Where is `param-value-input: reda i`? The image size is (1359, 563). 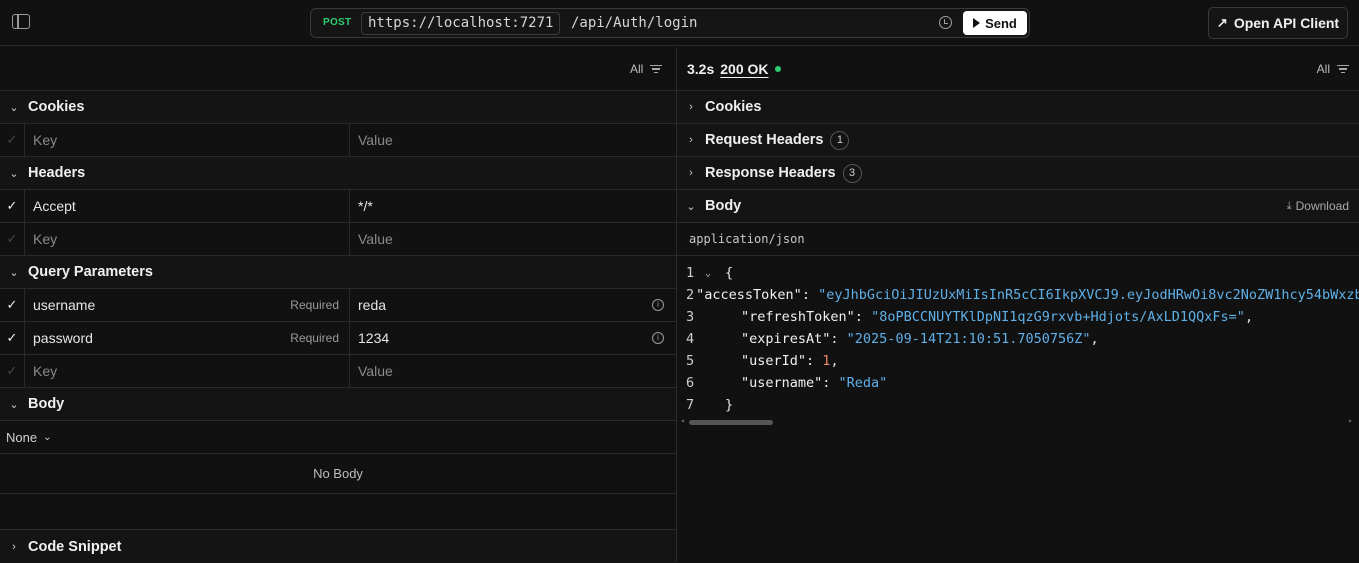
param-value-input: reda i is located at coordinates (513, 305).